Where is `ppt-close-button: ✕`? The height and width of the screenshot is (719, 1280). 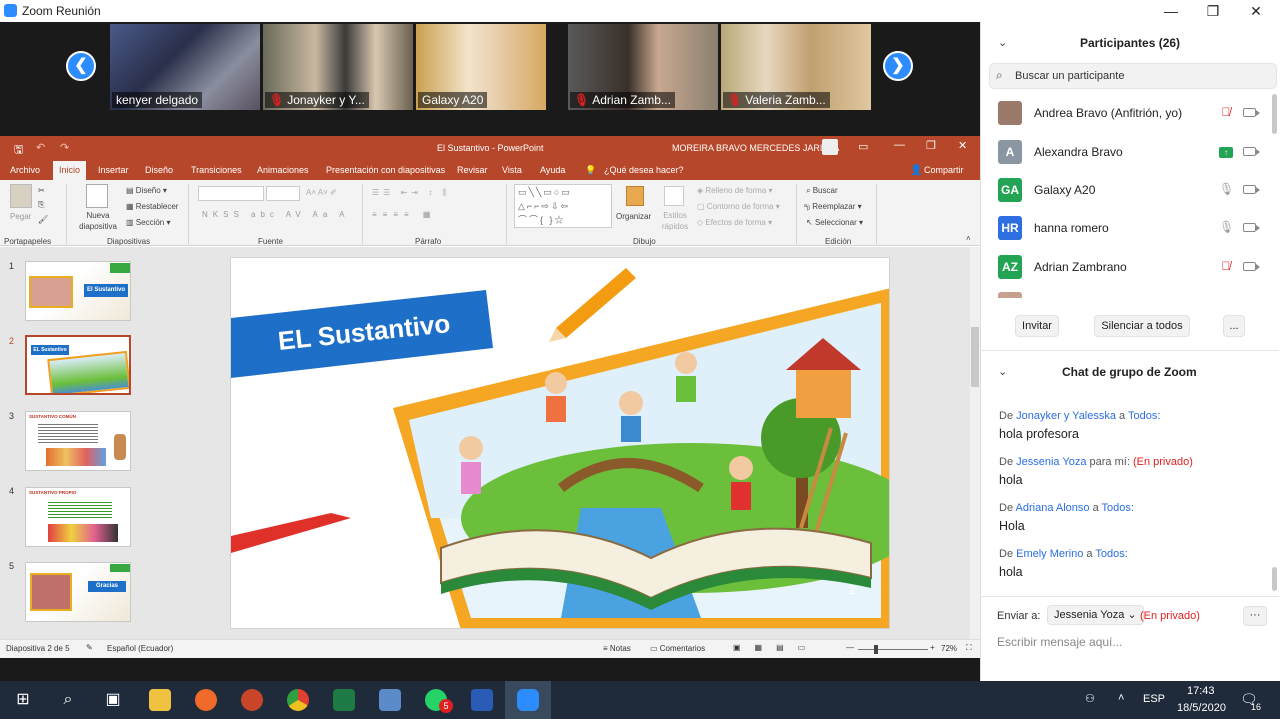
ppt-close-button: ✕ is located at coordinates (962, 145).